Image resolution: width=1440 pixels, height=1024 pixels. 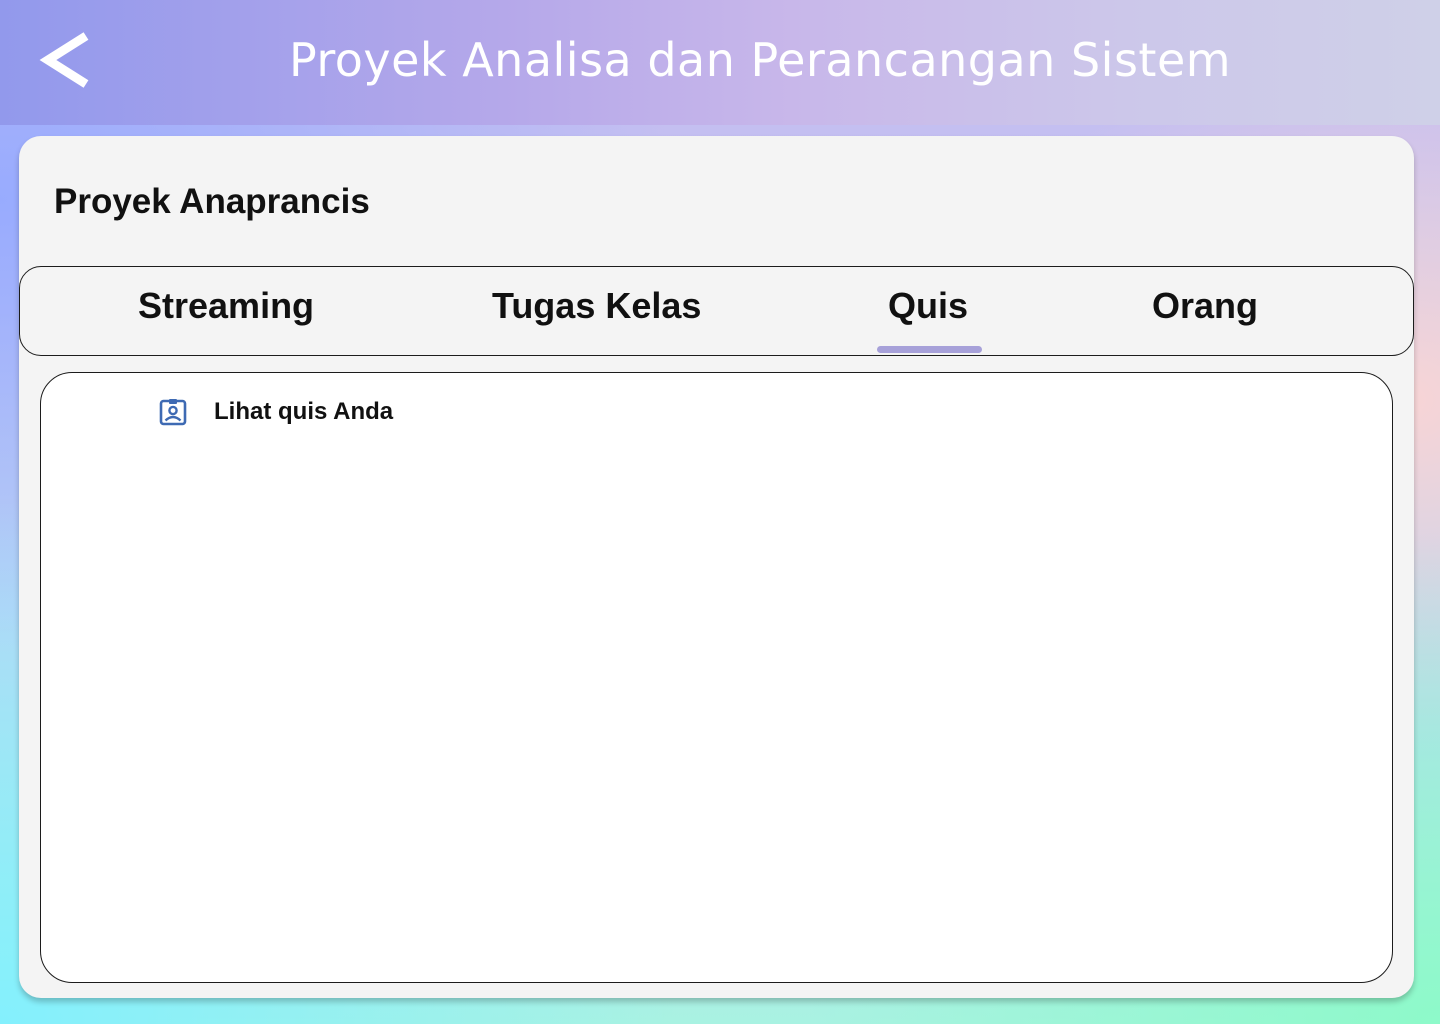 I want to click on app-header: Proyek Analisa dan Perancangan Sistem, so click(x=720, y=62).